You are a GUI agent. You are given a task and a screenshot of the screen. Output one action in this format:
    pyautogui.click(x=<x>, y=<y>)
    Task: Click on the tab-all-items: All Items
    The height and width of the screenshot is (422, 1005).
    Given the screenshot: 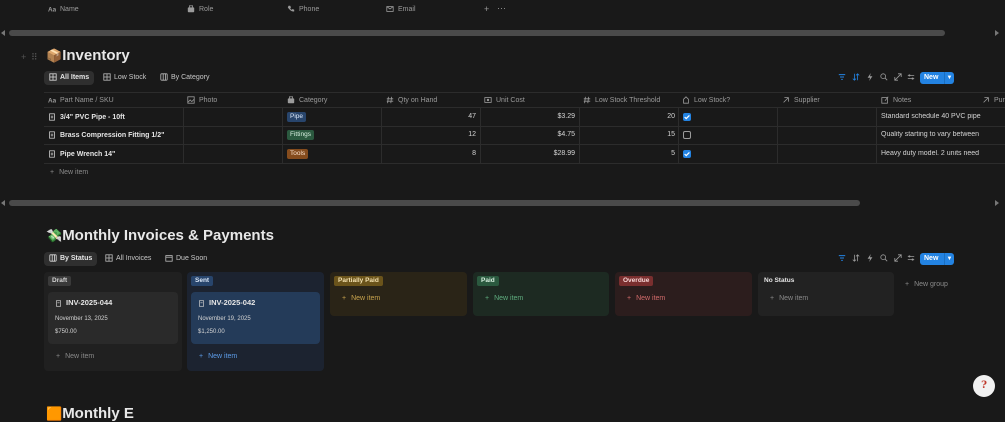 What is the action you would take?
    pyautogui.click(x=69, y=78)
    